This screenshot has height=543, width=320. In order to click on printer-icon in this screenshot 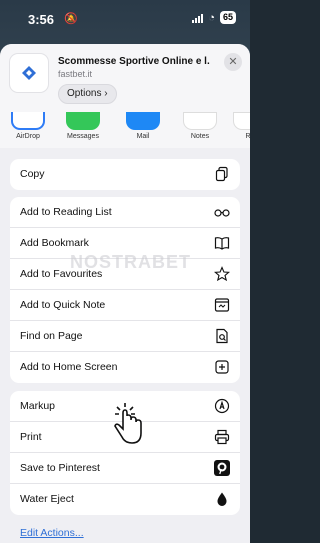, I will do `click(222, 437)`.